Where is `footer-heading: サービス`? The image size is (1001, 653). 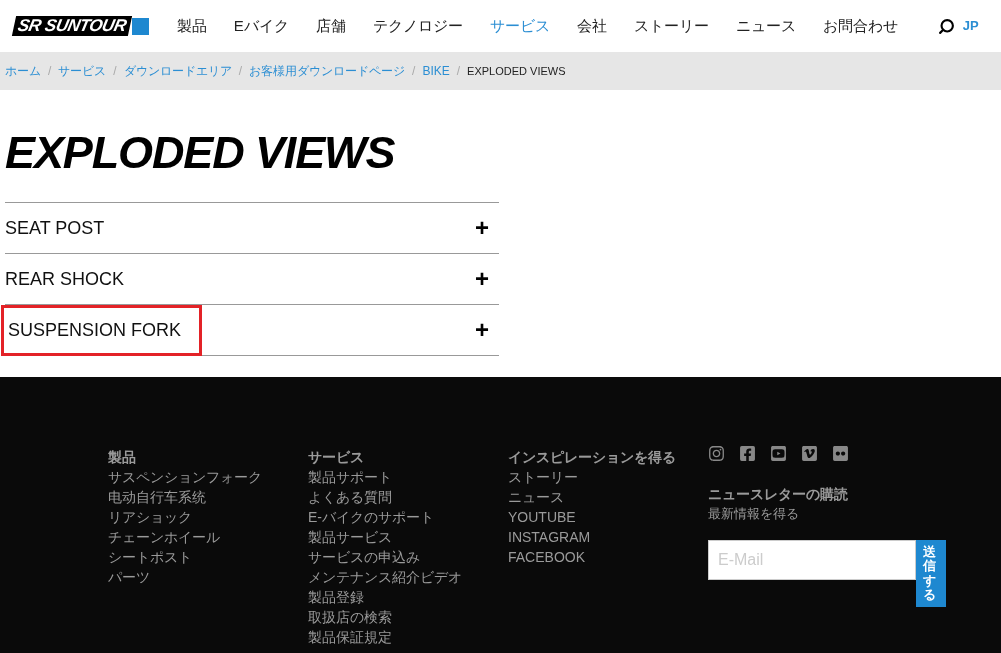 footer-heading: サービス is located at coordinates (336, 457).